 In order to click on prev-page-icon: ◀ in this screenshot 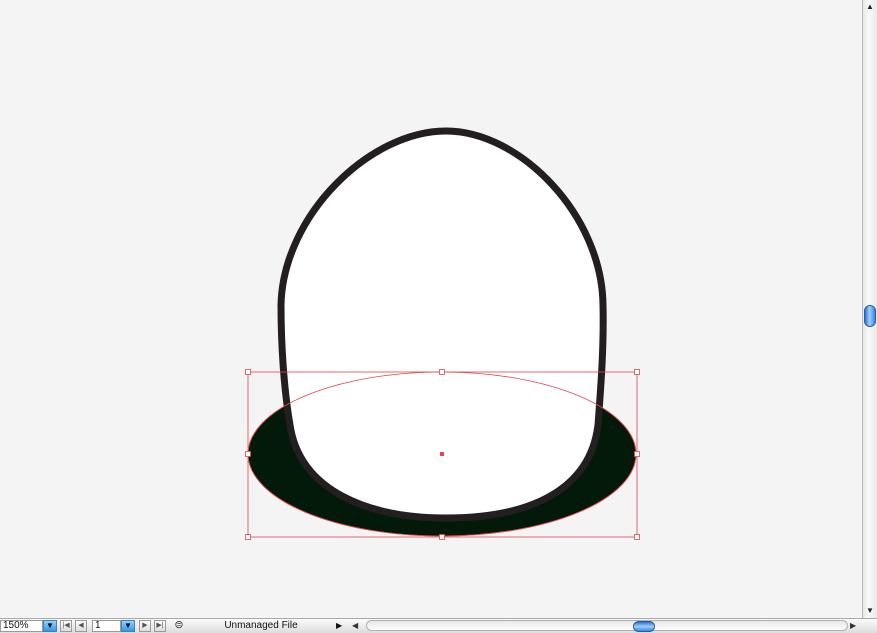, I will do `click(81, 626)`.